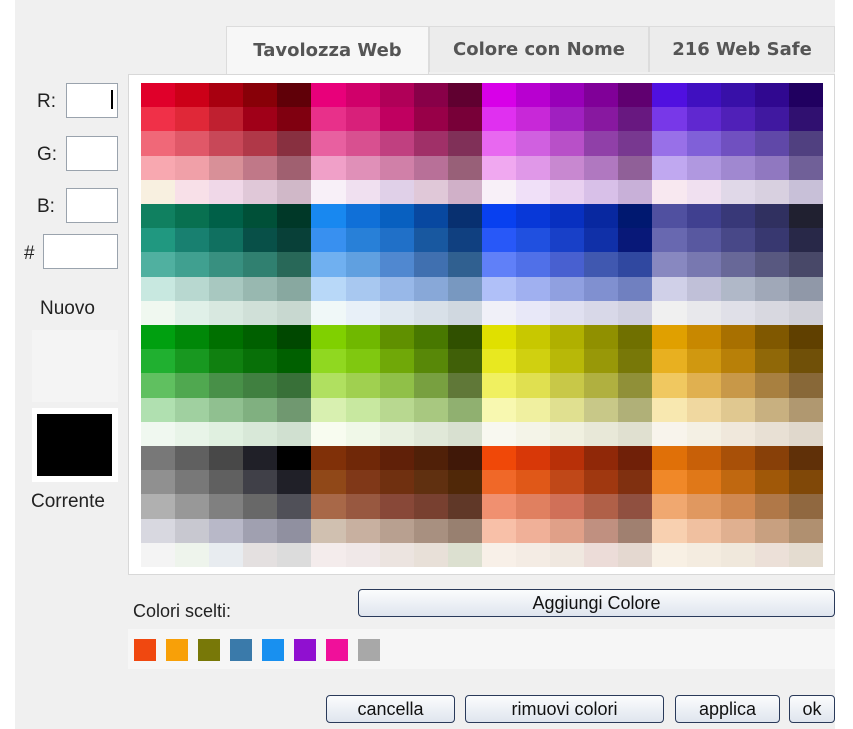 Image resolution: width=853 pixels, height=729 pixels. Describe the element at coordinates (742, 49) in the screenshot. I see `tab-216-web-safe: 216 Web Safe` at that location.